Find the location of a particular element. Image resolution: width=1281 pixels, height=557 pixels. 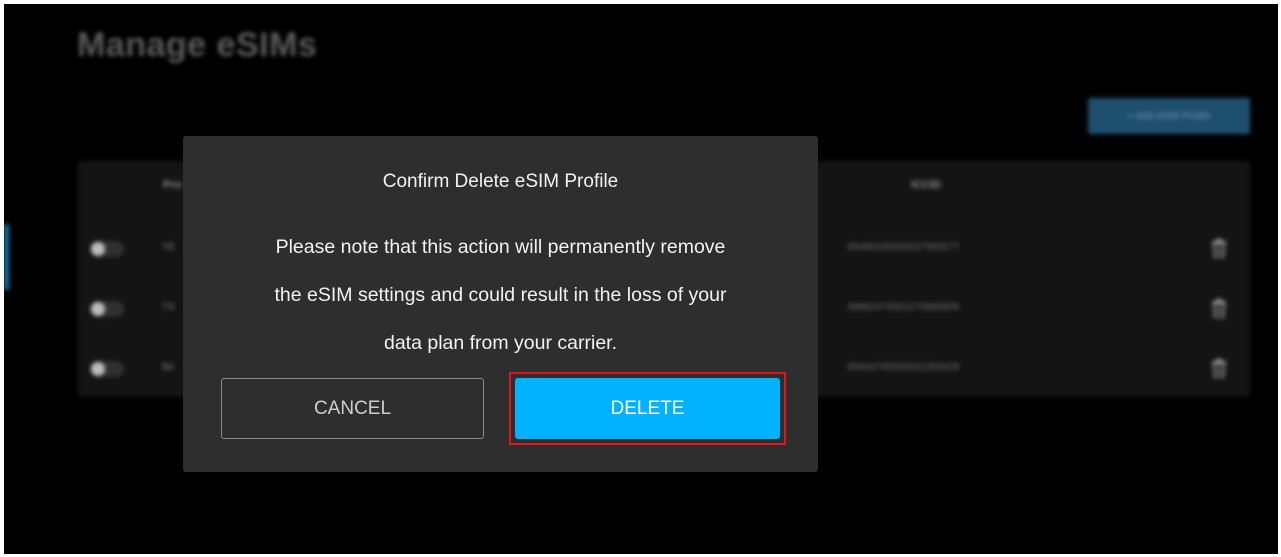

dialog-message-line: data plan from your carrier. is located at coordinates (500, 343).